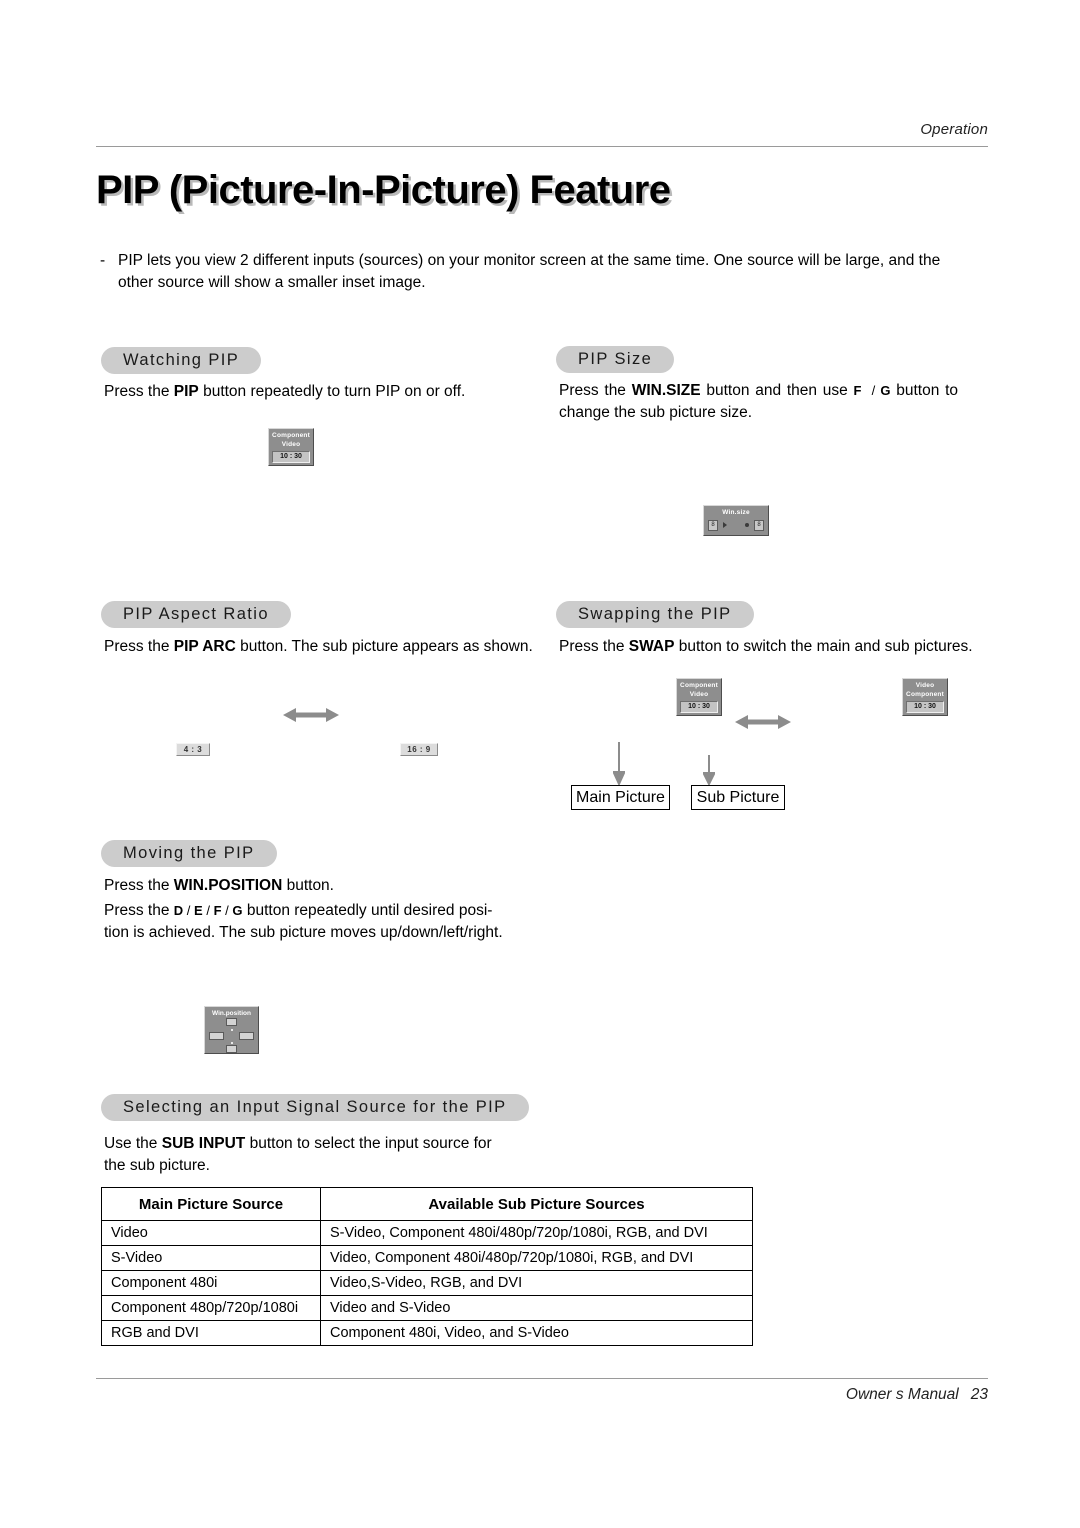  Describe the element at coordinates (231, 1022) in the screenshot. I see `pad-up-icon` at that location.